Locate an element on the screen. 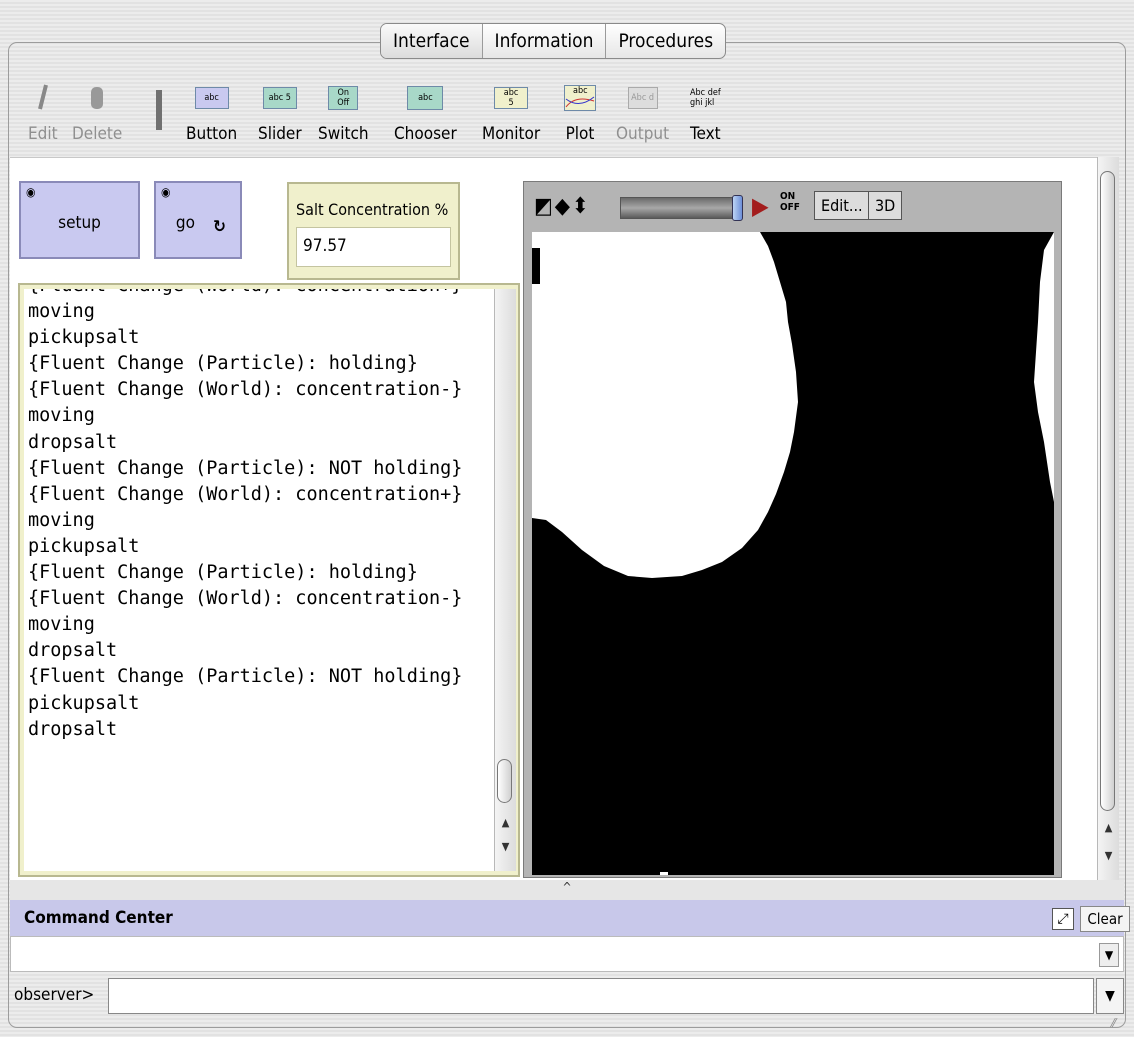  slider-label: Slider is located at coordinates (280, 134).